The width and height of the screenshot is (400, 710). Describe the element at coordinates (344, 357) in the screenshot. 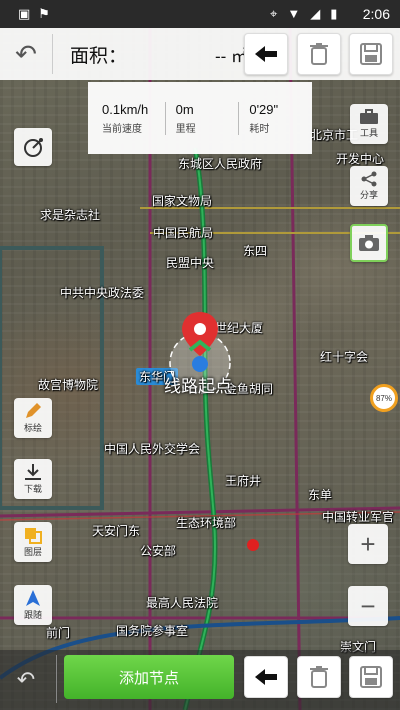

I see `place-label: 红十字会` at that location.